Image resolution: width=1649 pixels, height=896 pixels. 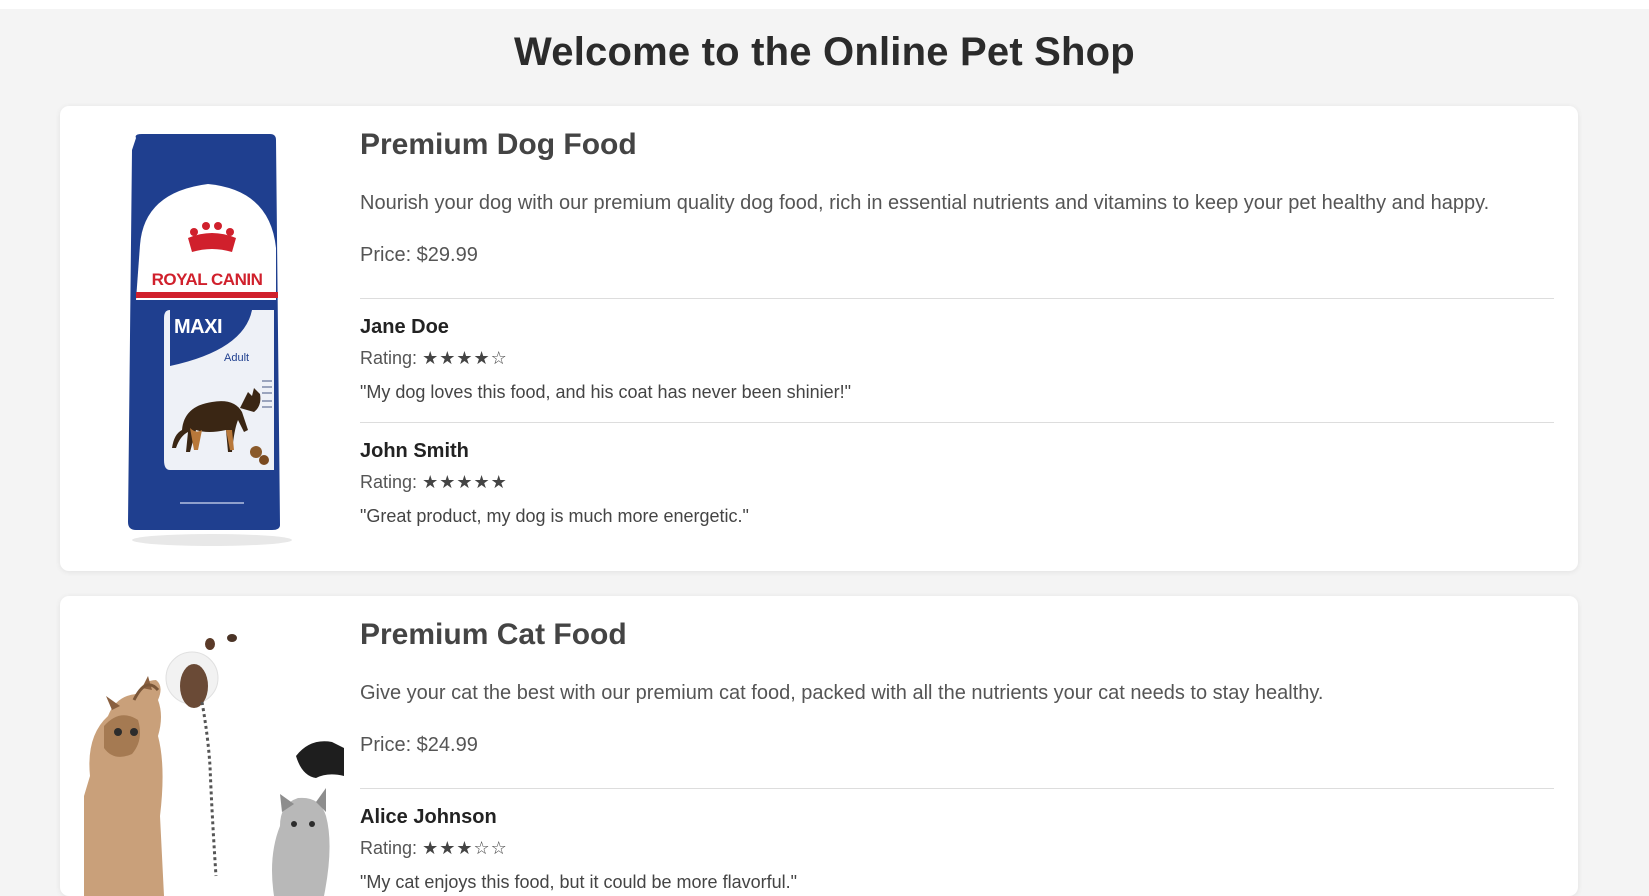 I want to click on review-rating: Rating: ★★★☆☆, so click(x=434, y=848).